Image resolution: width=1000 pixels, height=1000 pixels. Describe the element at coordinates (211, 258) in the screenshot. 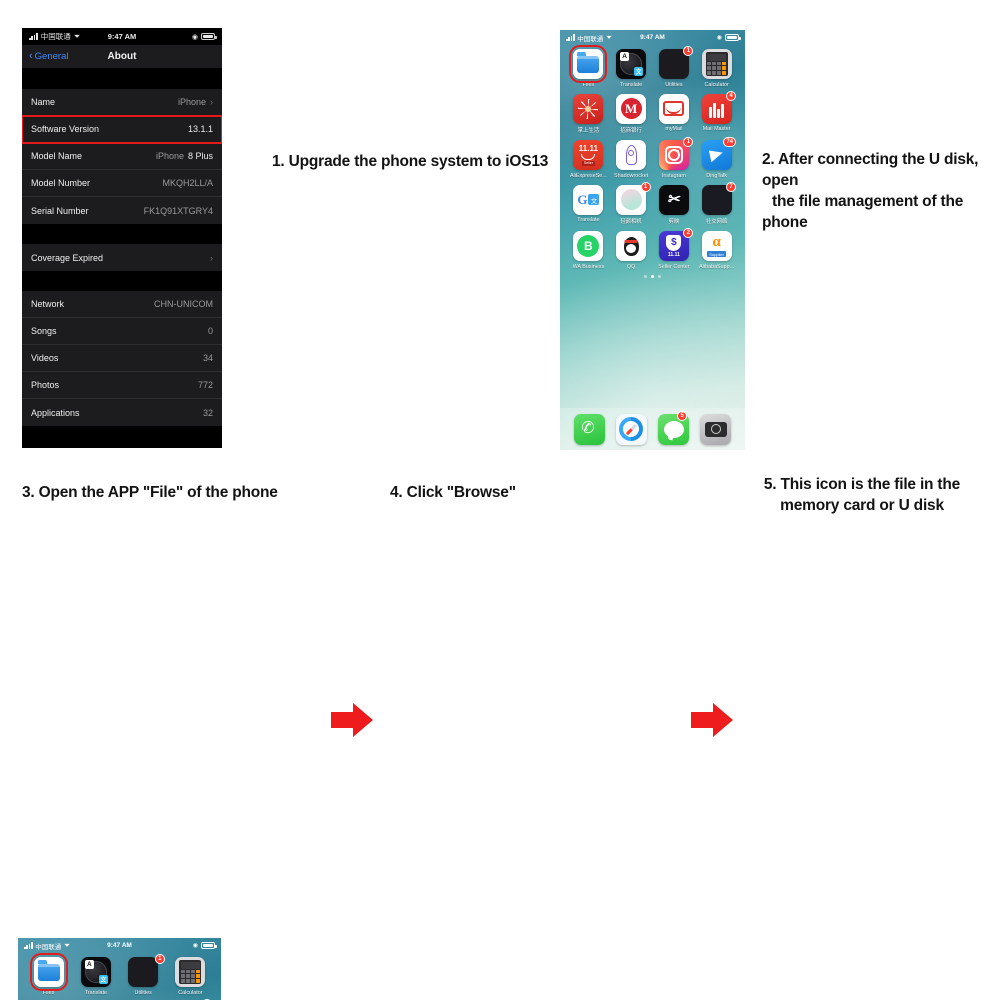

I see `row-value: ›` at that location.